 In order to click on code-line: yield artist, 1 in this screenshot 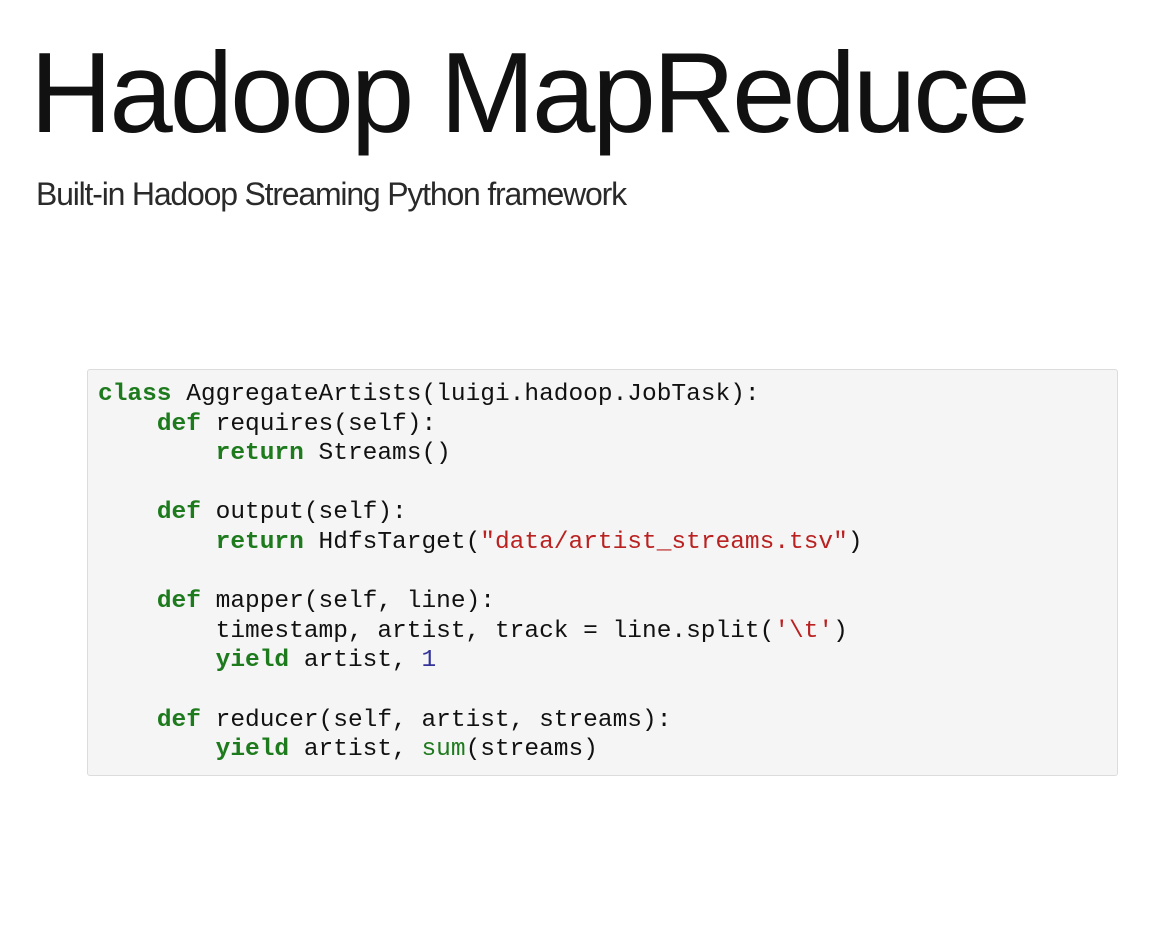, I will do `click(480, 661)`.